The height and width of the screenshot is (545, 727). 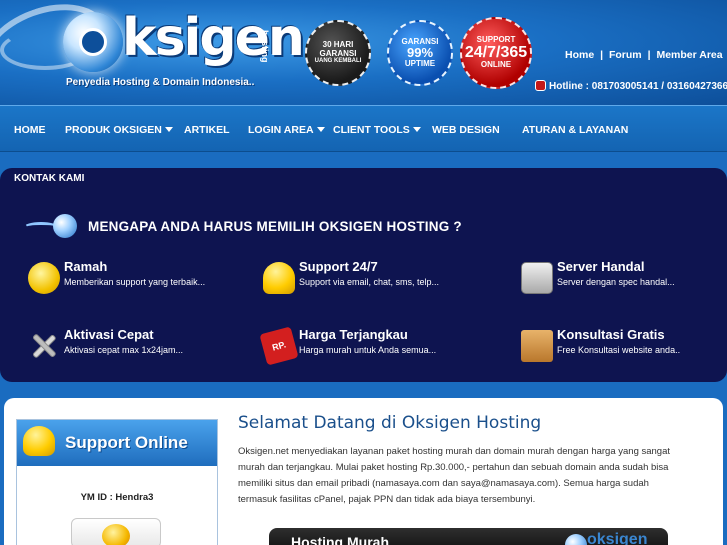 I want to click on banner-title: Hosting Murah, so click(x=340, y=539).